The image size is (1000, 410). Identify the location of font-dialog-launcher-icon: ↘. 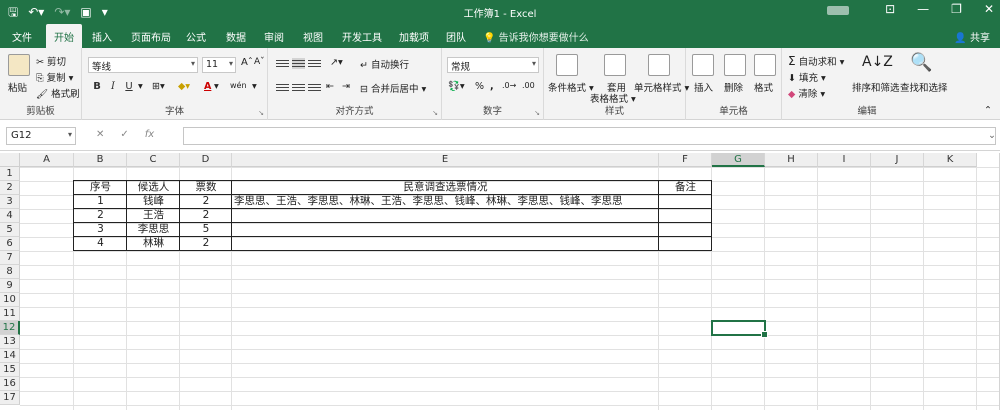
(261, 113).